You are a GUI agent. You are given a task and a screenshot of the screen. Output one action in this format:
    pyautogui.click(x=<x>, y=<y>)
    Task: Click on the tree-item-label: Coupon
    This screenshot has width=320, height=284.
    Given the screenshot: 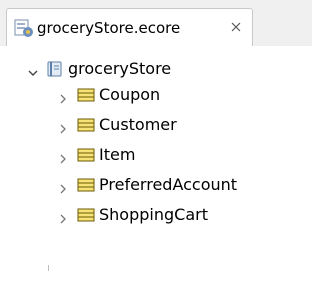 What is the action you would take?
    pyautogui.click(x=130, y=94)
    